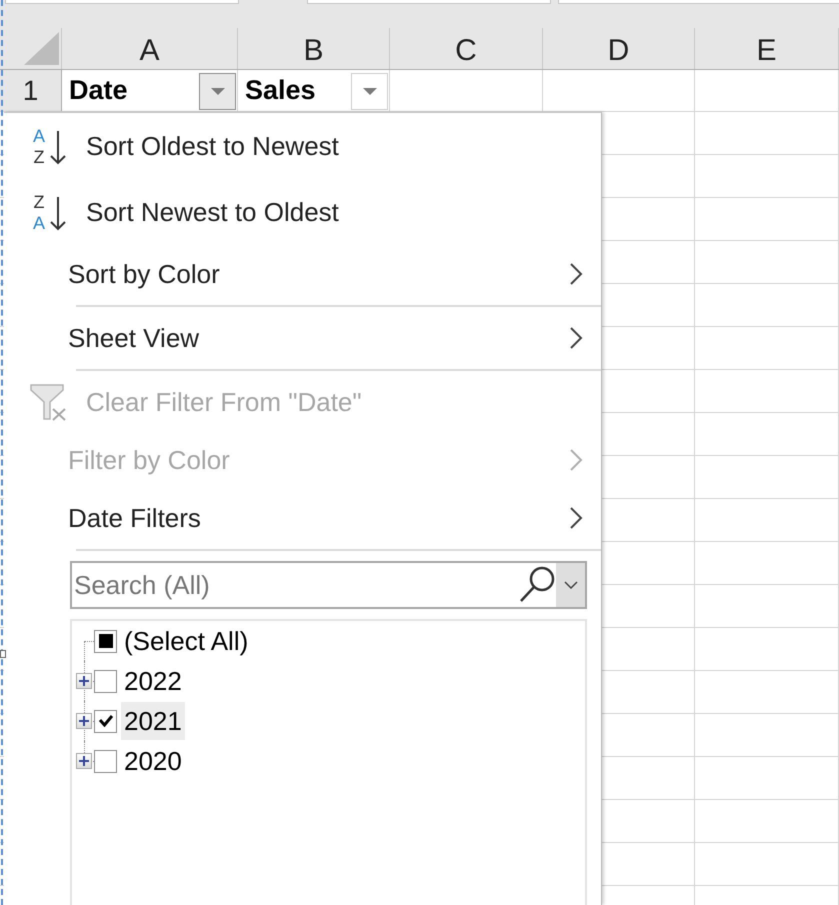 The width and height of the screenshot is (839, 905). What do you see at coordinates (466, 48) in the screenshot?
I see `column-header: C` at bounding box center [466, 48].